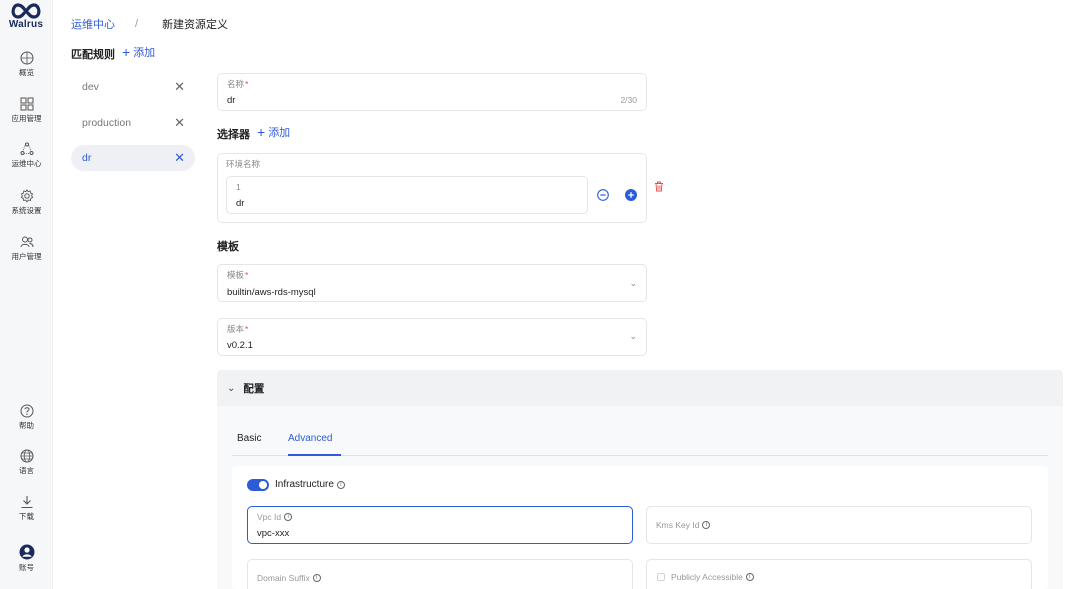 Image resolution: width=1080 pixels, height=589 pixels. What do you see at coordinates (26, 425) in the screenshot?
I see `sidebar-item-label: 帮助` at bounding box center [26, 425].